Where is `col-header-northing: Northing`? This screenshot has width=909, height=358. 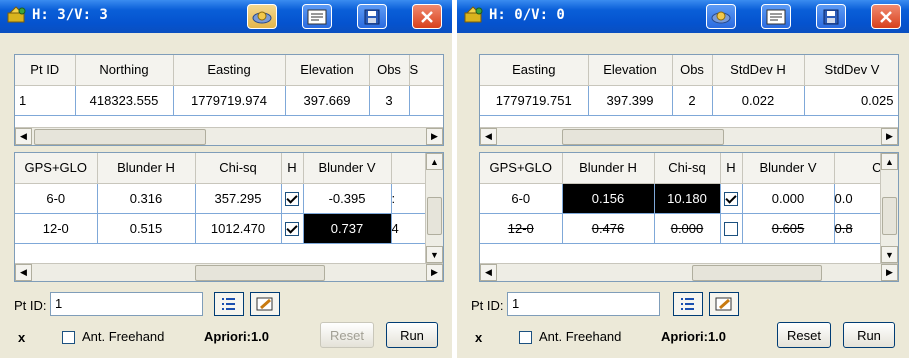 col-header-northing: Northing is located at coordinates (124, 70).